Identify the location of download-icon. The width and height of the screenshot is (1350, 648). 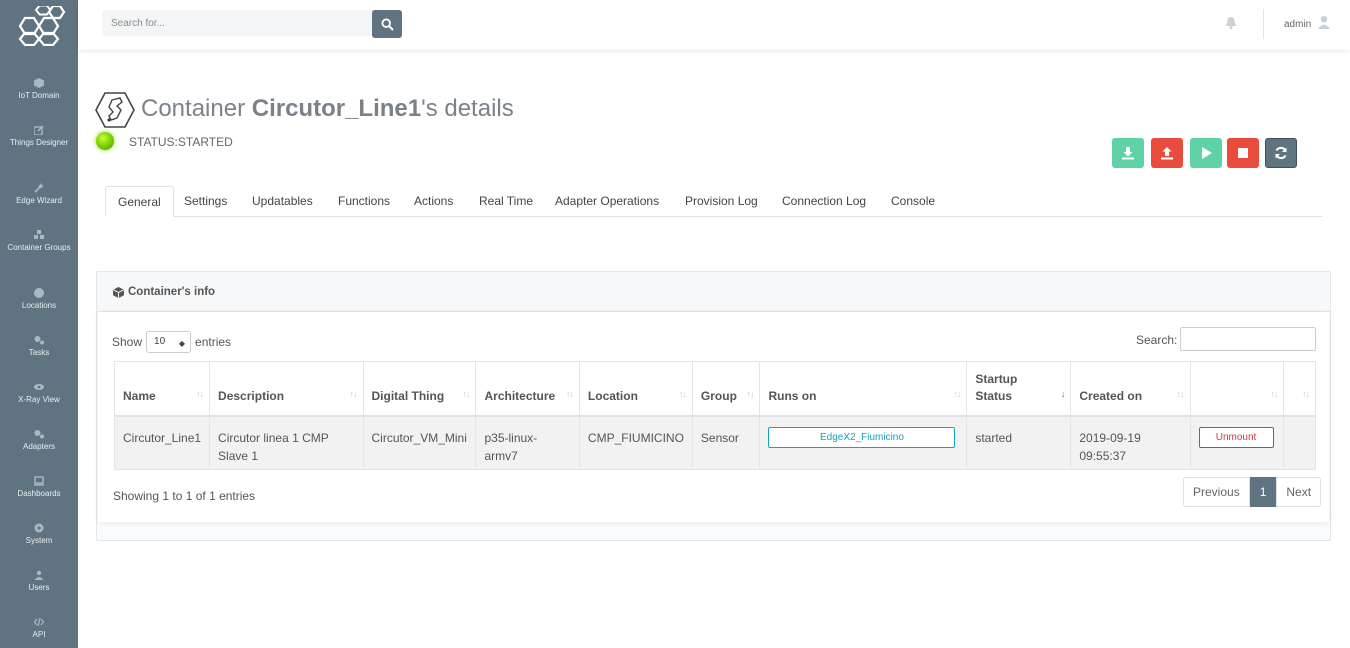
(1128, 153).